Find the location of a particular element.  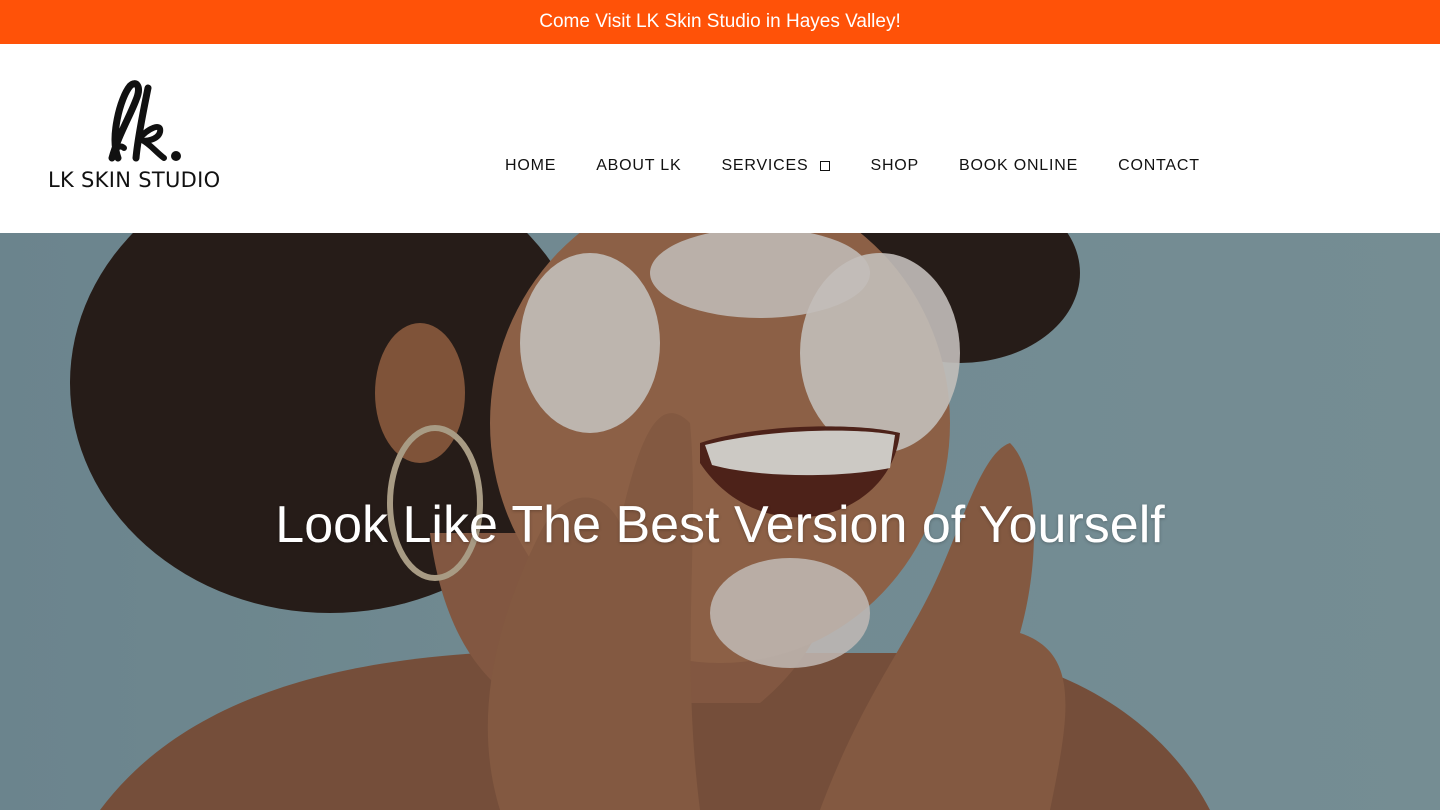

nav-services: SERVICES is located at coordinates (776, 166).